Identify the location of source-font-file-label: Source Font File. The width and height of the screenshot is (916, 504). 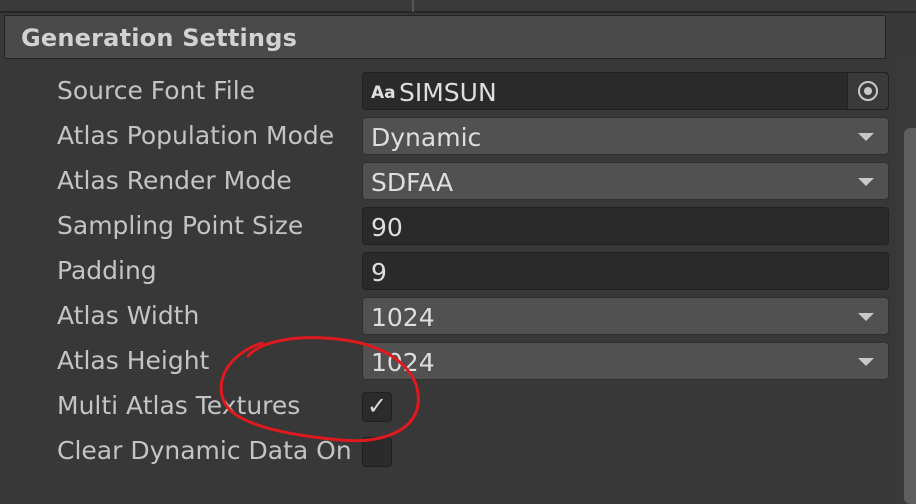
(156, 90).